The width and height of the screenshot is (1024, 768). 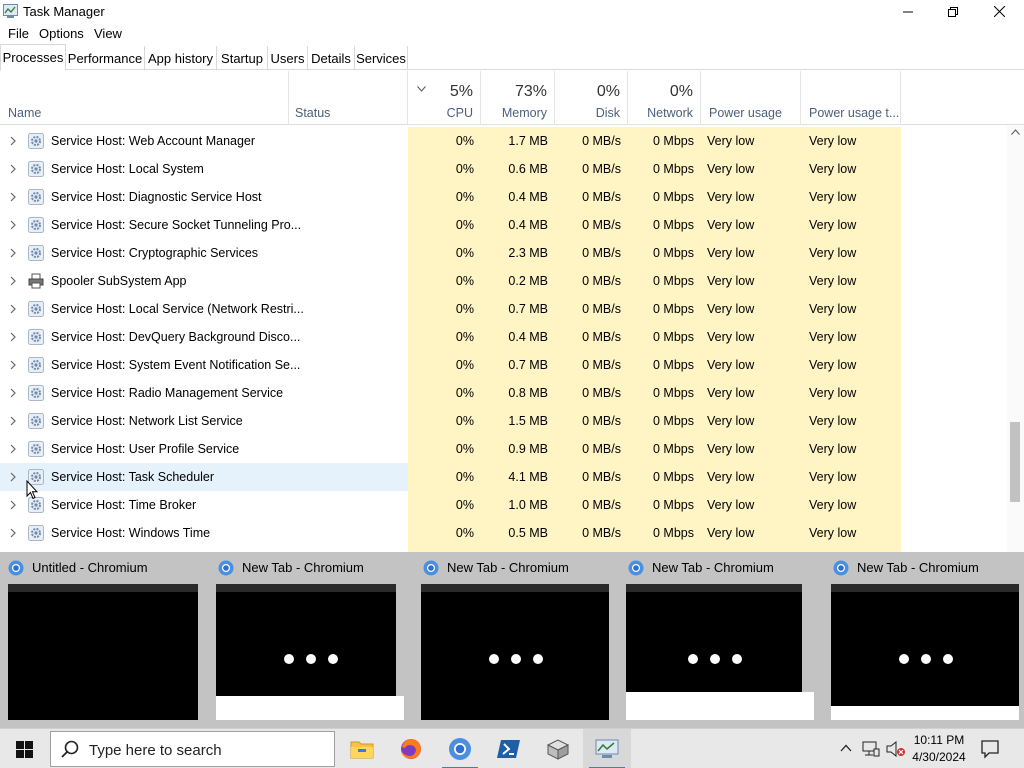 I want to click on tab-processes: Processes, so click(x=33, y=57).